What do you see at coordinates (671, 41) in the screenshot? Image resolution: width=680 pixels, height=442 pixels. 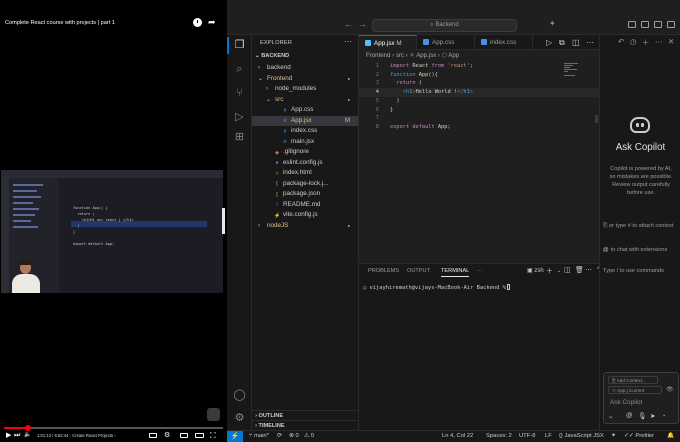 I see `close-chat-icon: ✕` at bounding box center [671, 41].